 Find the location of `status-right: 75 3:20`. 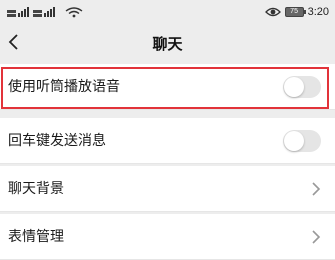

status-right: 75 3:20 is located at coordinates (296, 12).